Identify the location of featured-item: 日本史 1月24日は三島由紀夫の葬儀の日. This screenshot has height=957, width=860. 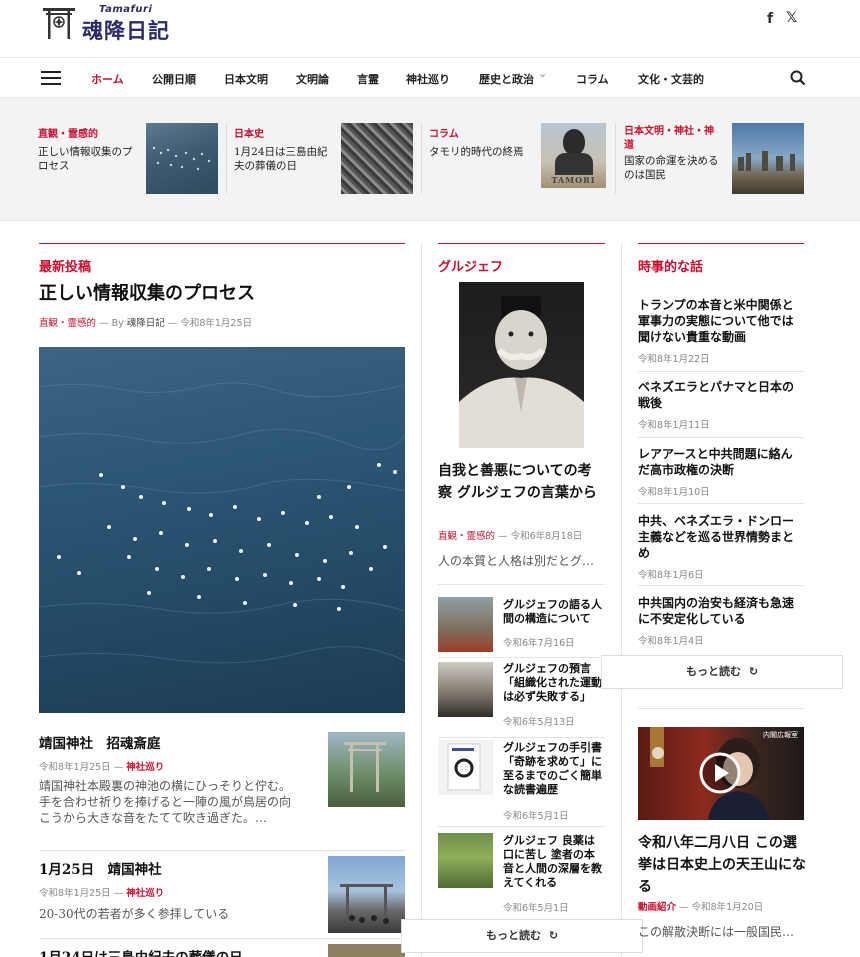
(284, 149).